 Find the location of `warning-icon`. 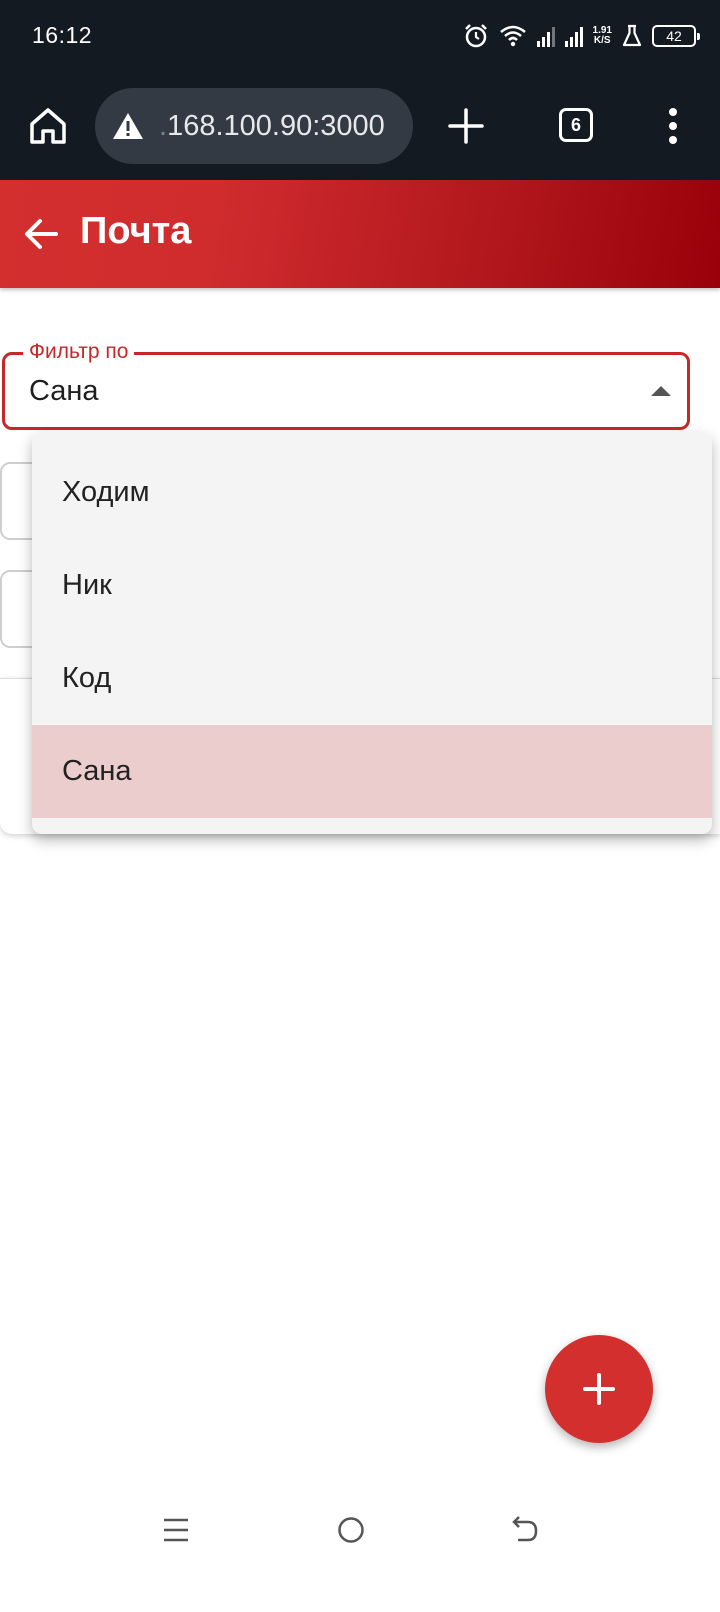

warning-icon is located at coordinates (128, 126).